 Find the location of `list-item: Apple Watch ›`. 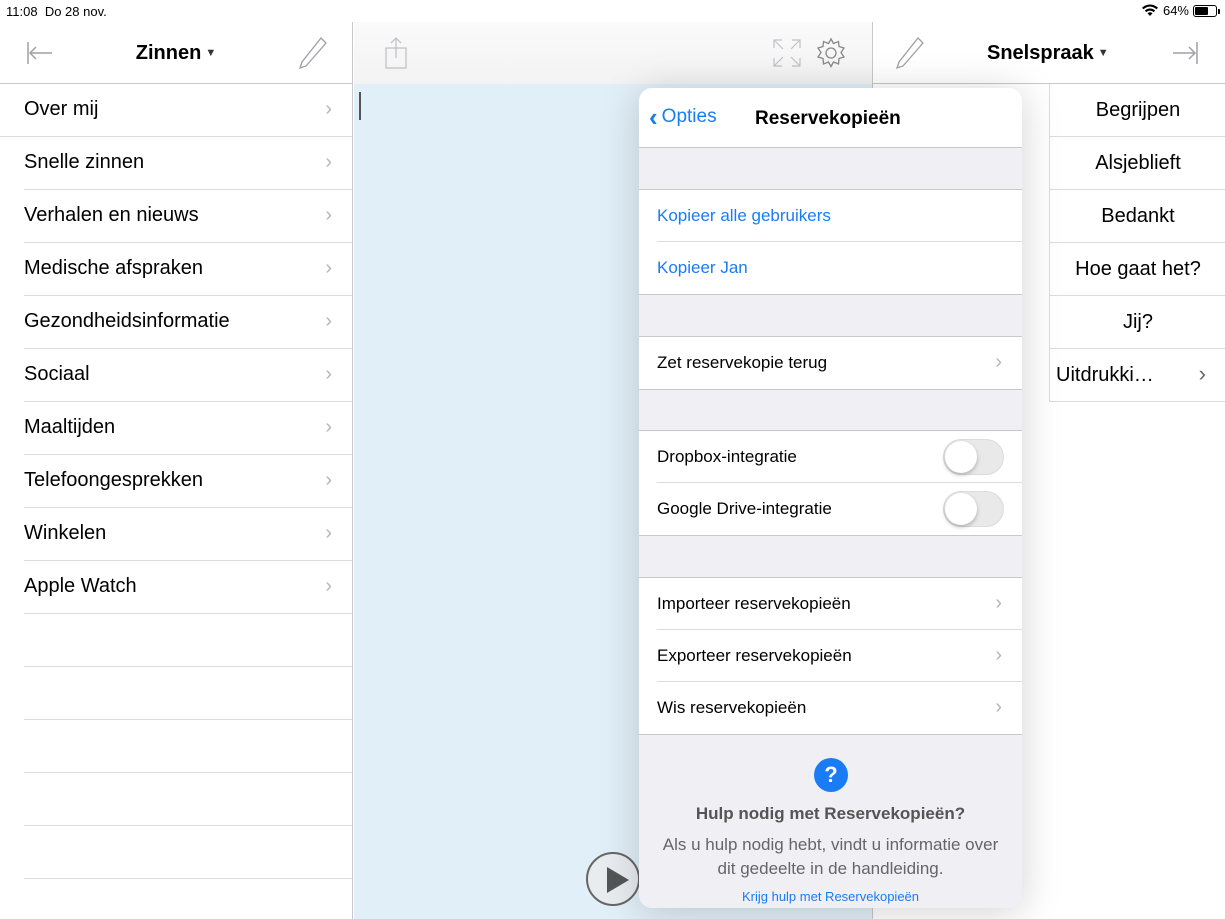

list-item: Apple Watch › is located at coordinates (188, 587).